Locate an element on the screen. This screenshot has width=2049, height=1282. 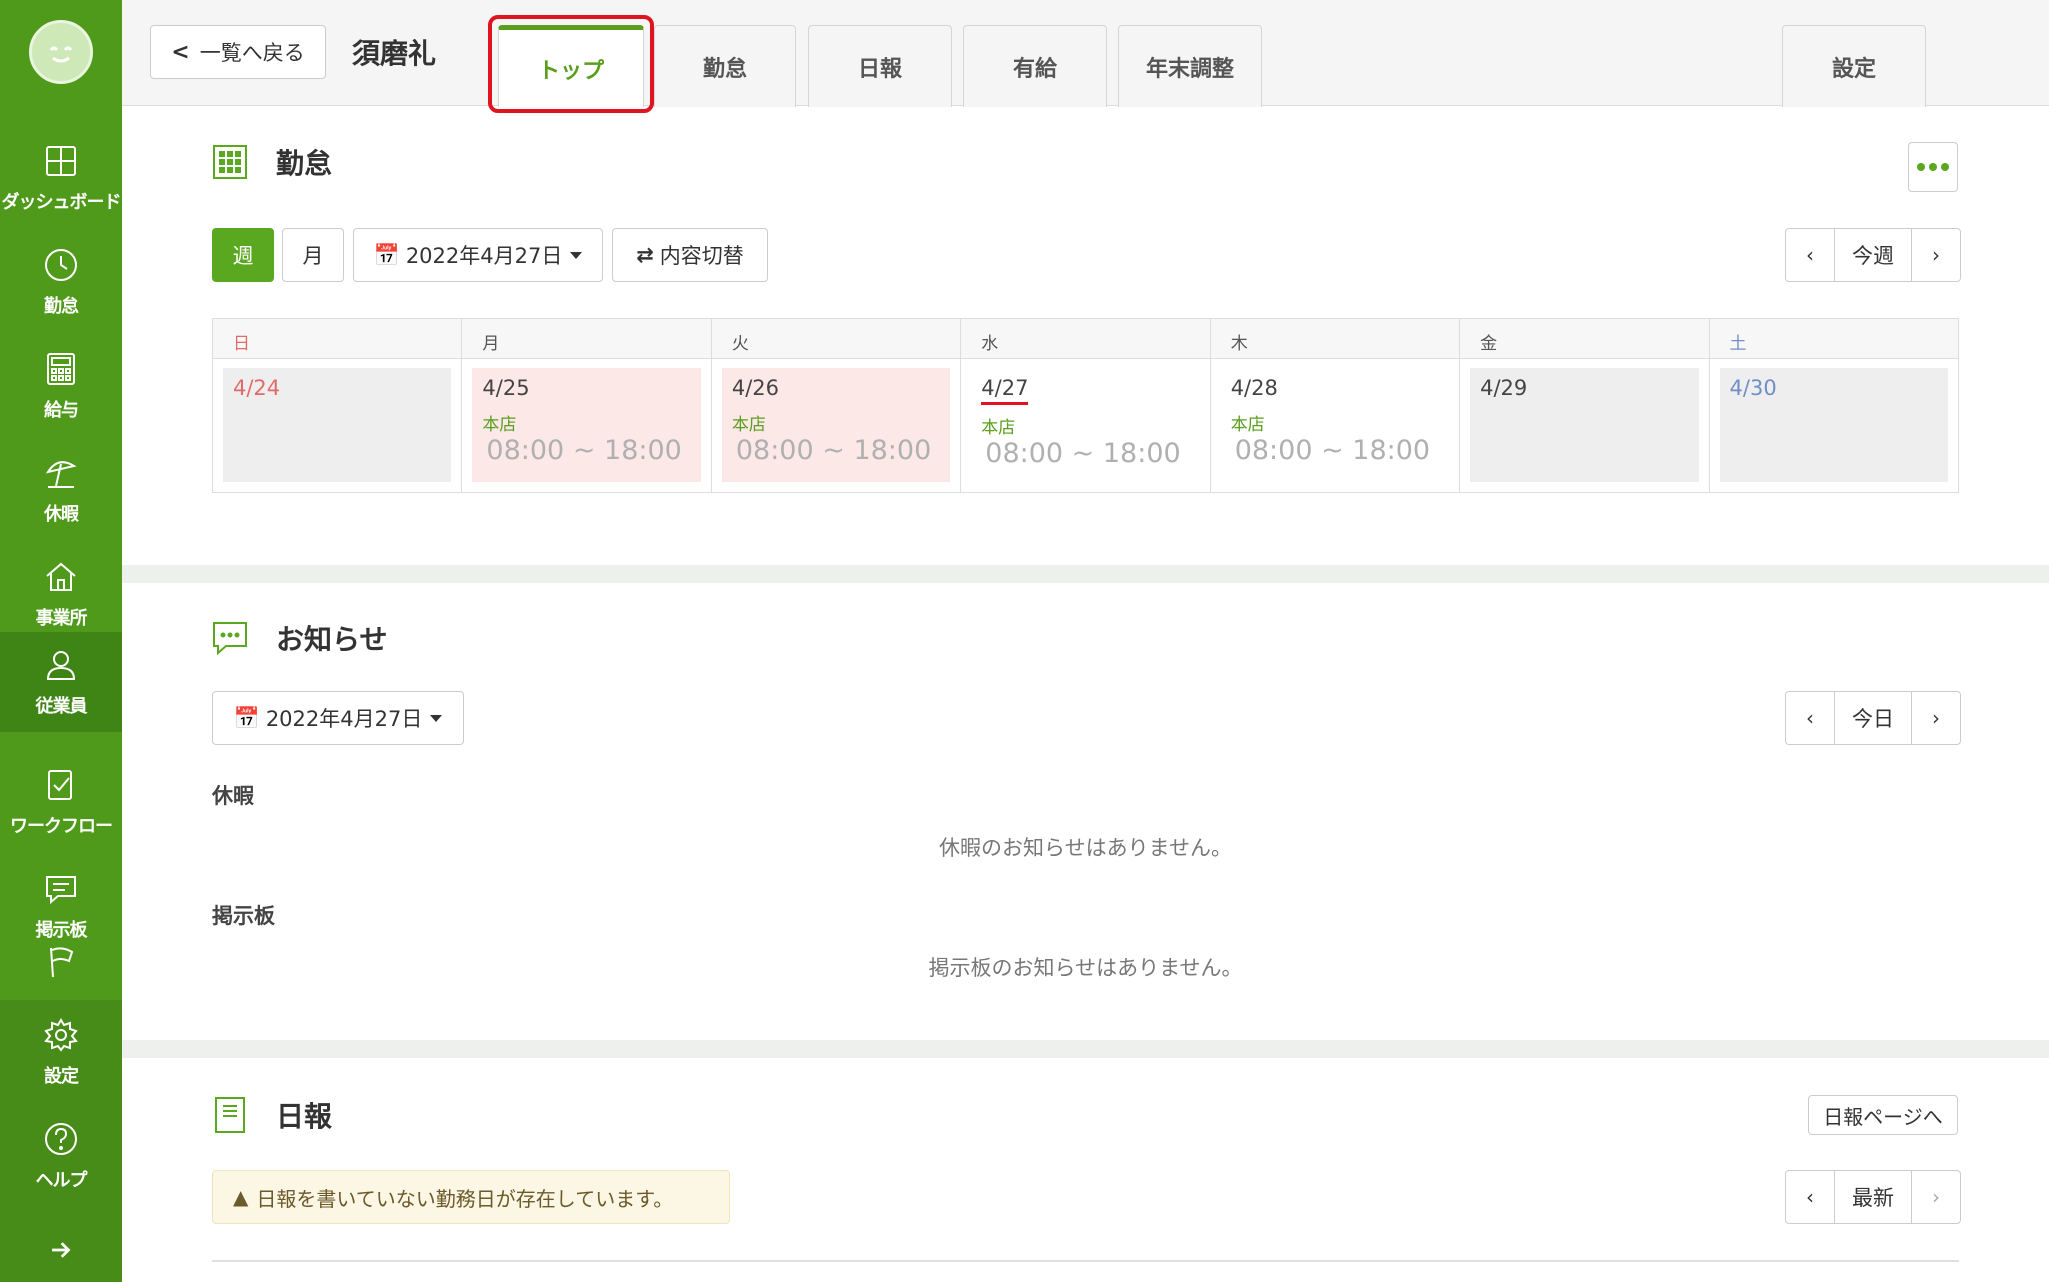
calendar-day: 4/30 is located at coordinates (1834, 425).